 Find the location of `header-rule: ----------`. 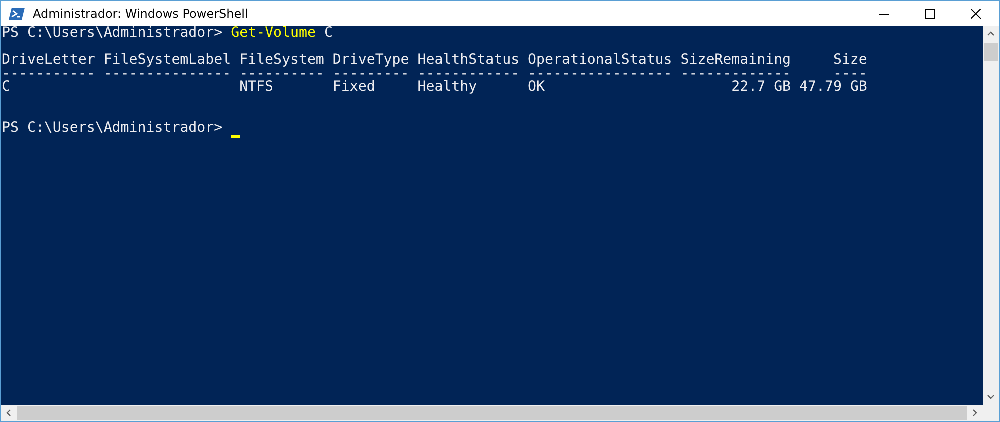

header-rule: ---------- is located at coordinates (282, 74).